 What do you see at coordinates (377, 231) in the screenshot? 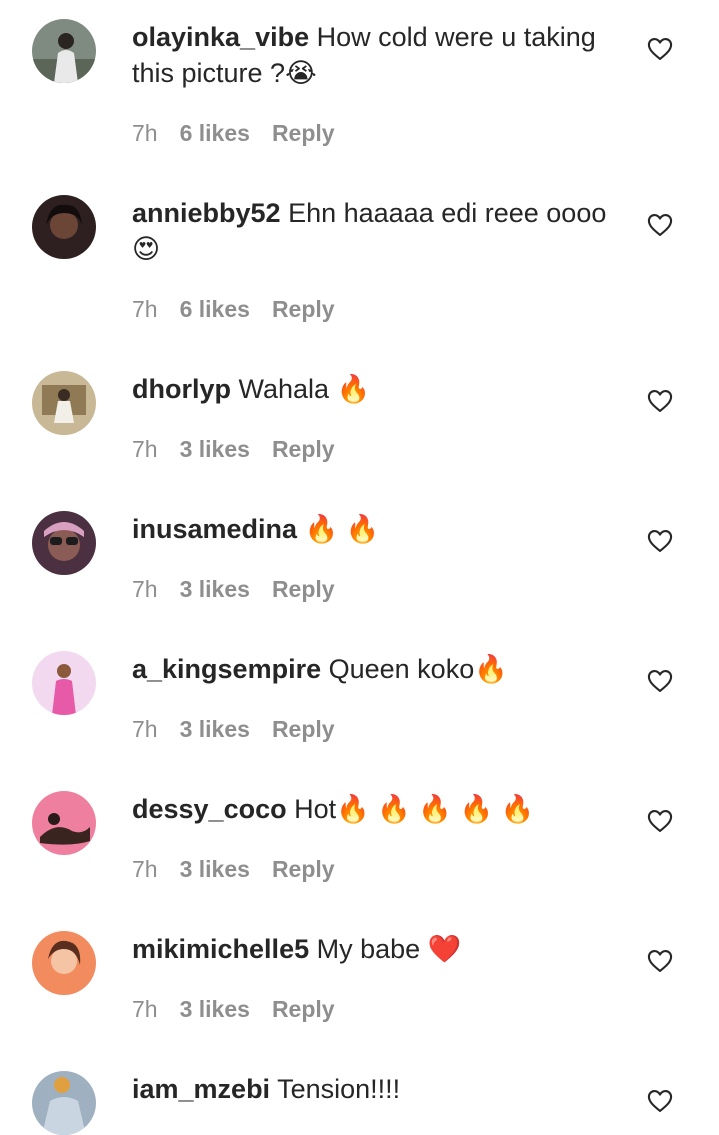
I see `comment-text: anniebby52 Ehn haaaaa edi reee oooo 😍` at bounding box center [377, 231].